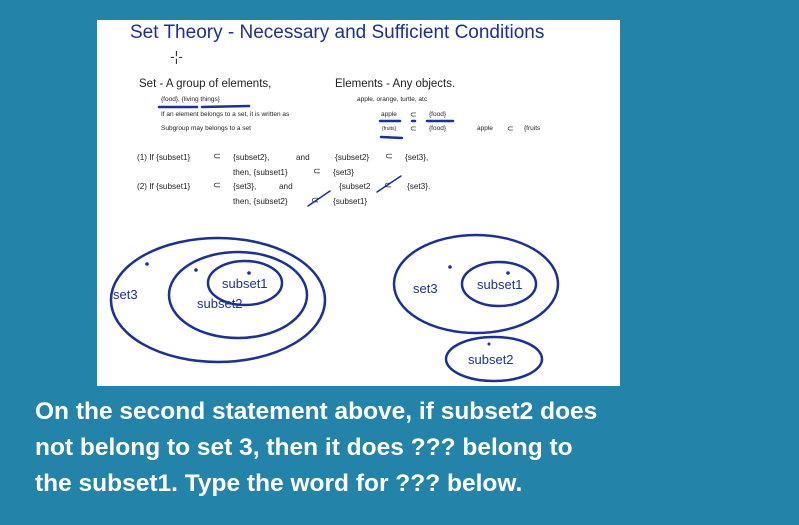  Describe the element at coordinates (500, 284) in the screenshot. I see `right-subset1-label: subset1` at that location.